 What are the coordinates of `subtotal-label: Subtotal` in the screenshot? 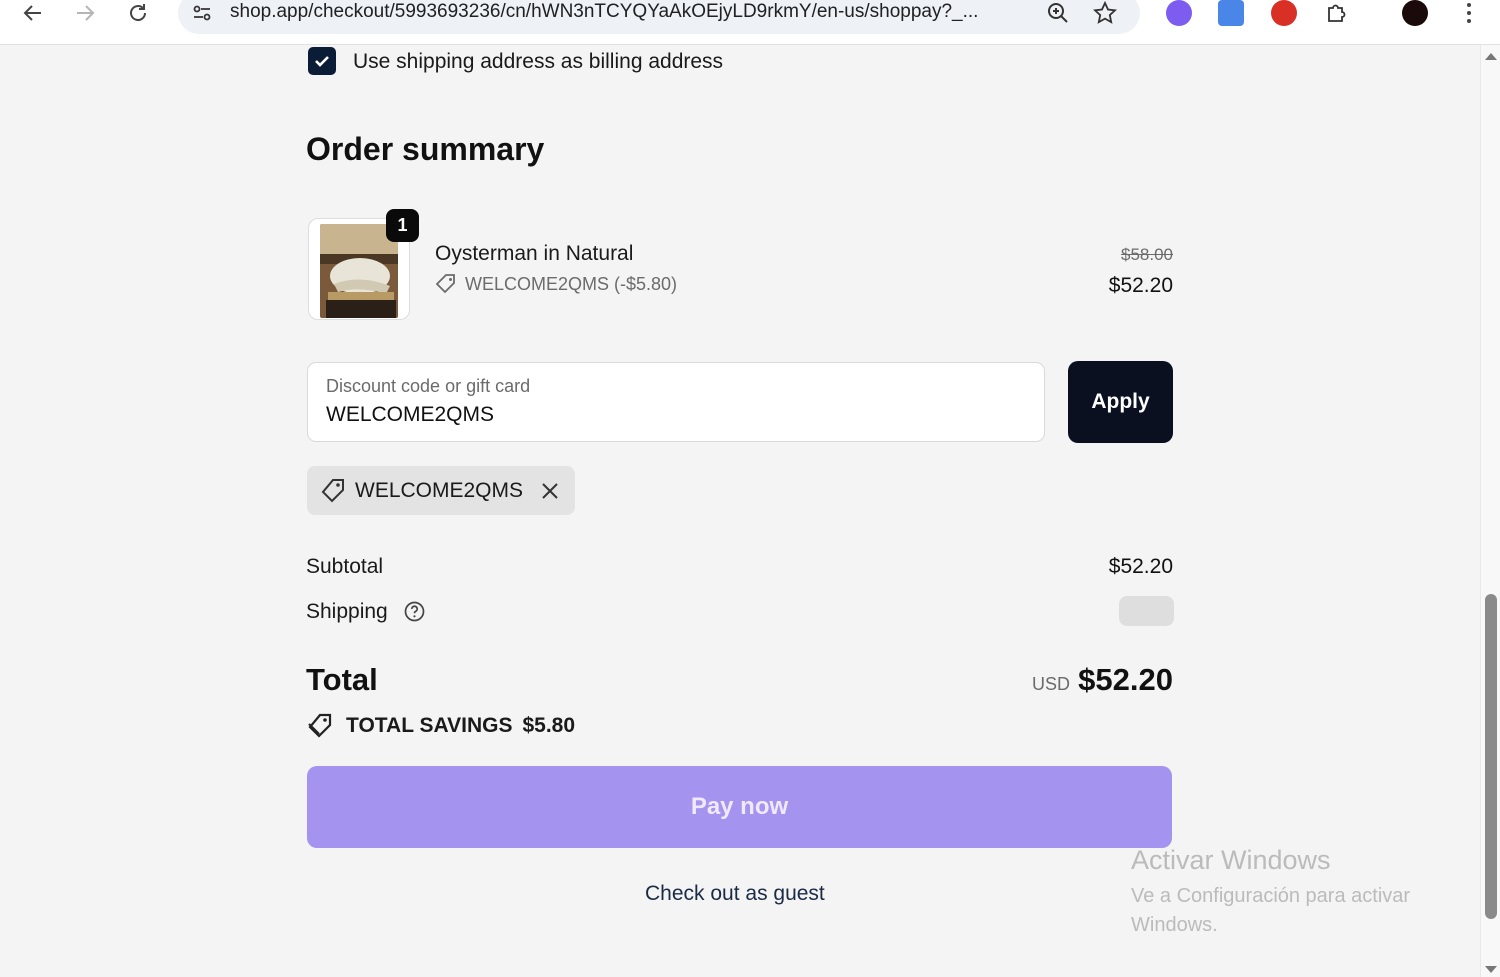 It's located at (345, 566).